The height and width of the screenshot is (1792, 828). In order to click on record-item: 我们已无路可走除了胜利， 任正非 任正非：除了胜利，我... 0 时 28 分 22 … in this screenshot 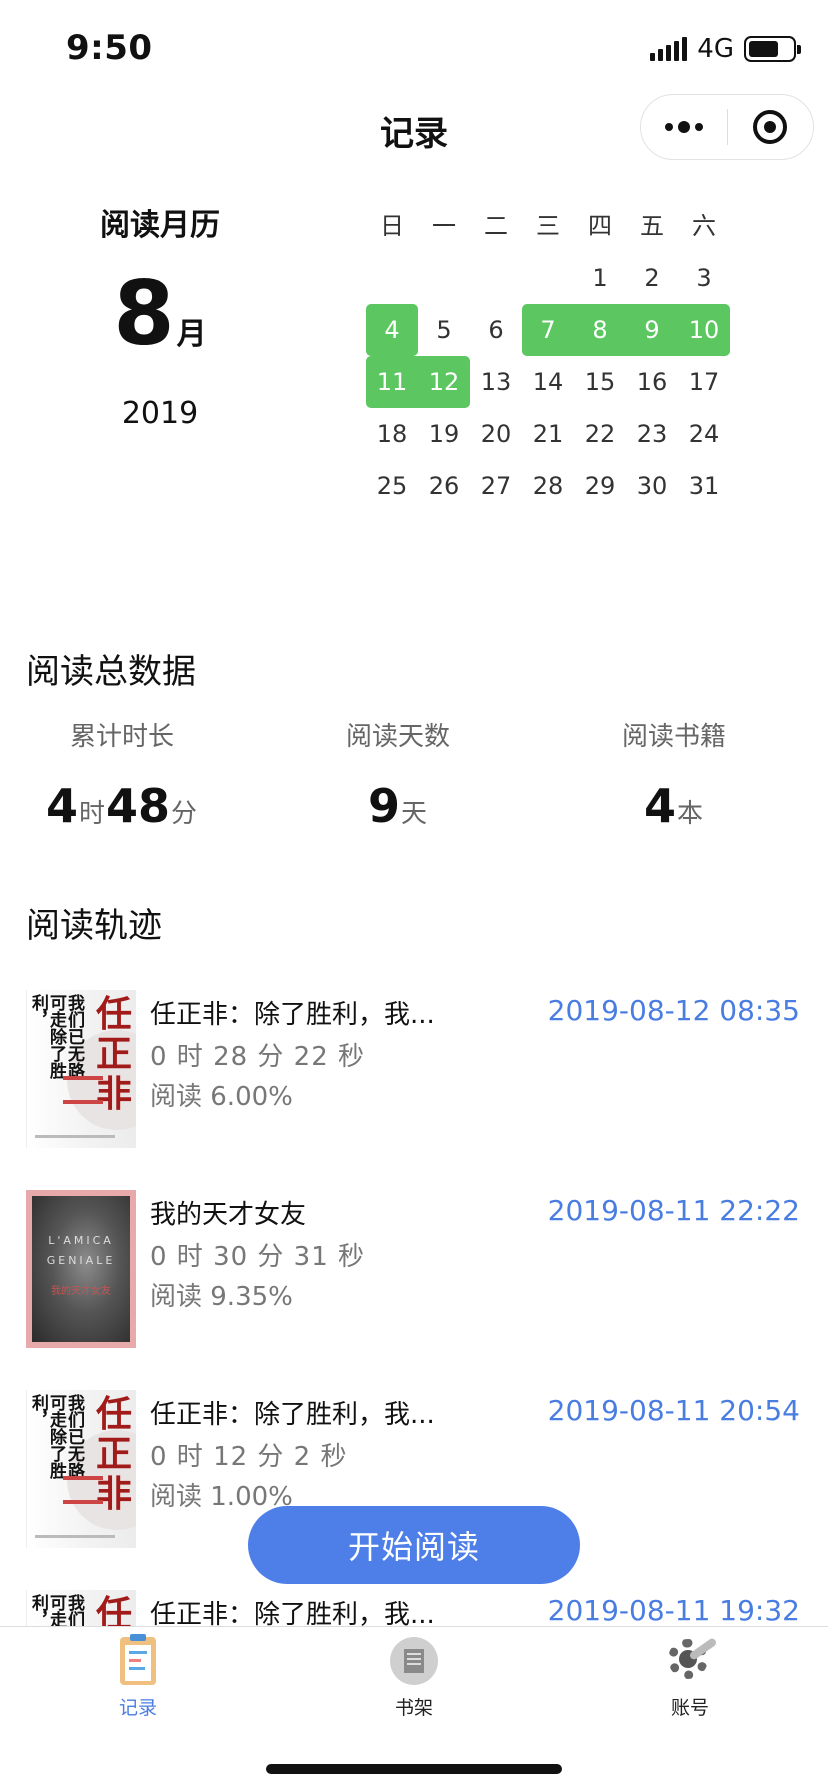, I will do `click(414, 1090)`.